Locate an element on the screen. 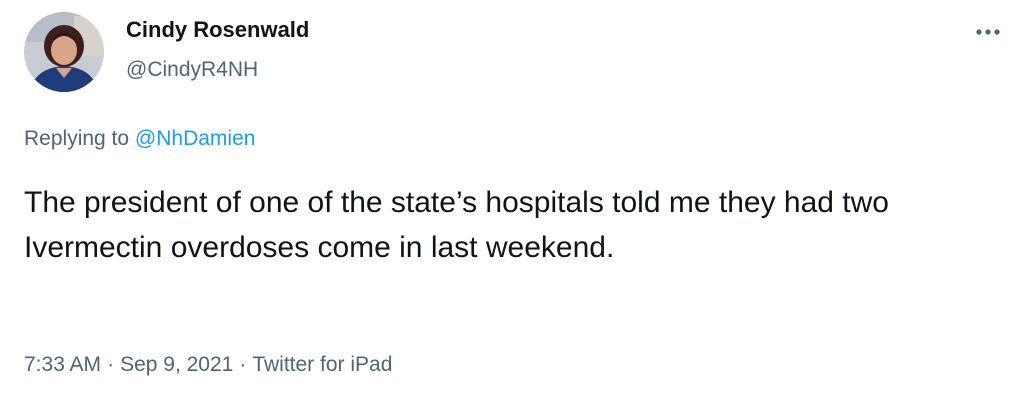 The image size is (1024, 412). tweet-date: Sep 9, 2021 is located at coordinates (176, 364).